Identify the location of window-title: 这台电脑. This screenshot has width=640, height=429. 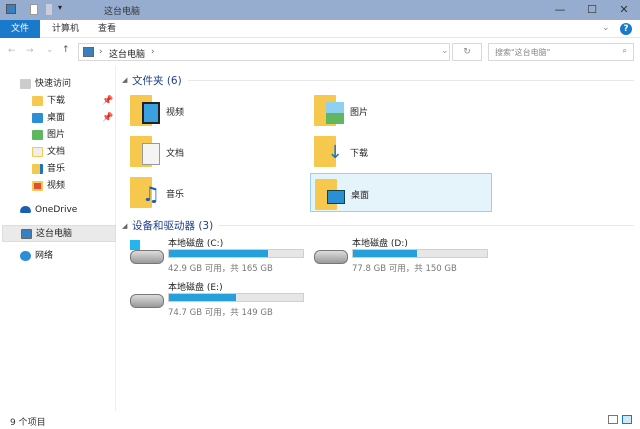
(122, 12).